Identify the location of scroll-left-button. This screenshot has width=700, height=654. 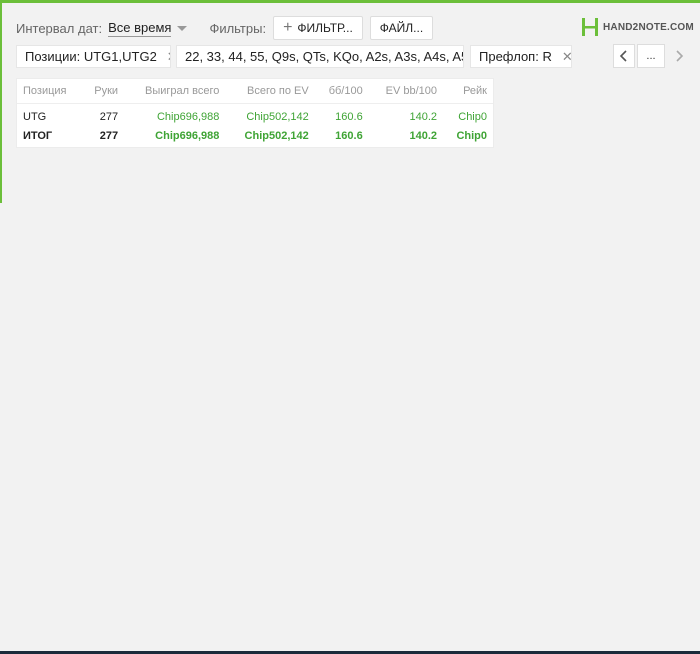
(624, 56).